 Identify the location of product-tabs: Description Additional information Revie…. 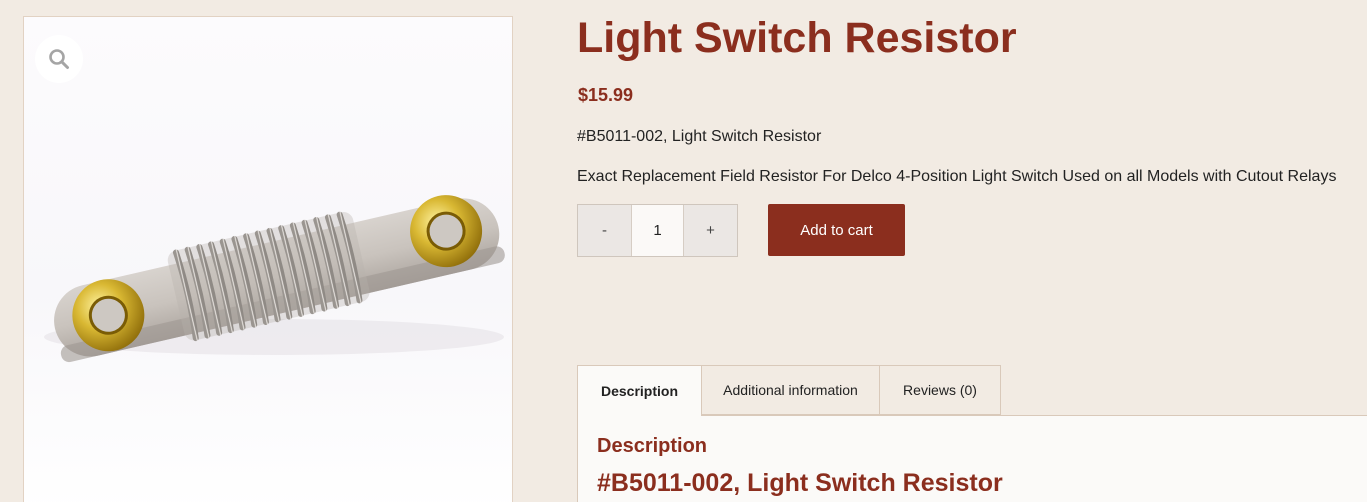
(789, 390).